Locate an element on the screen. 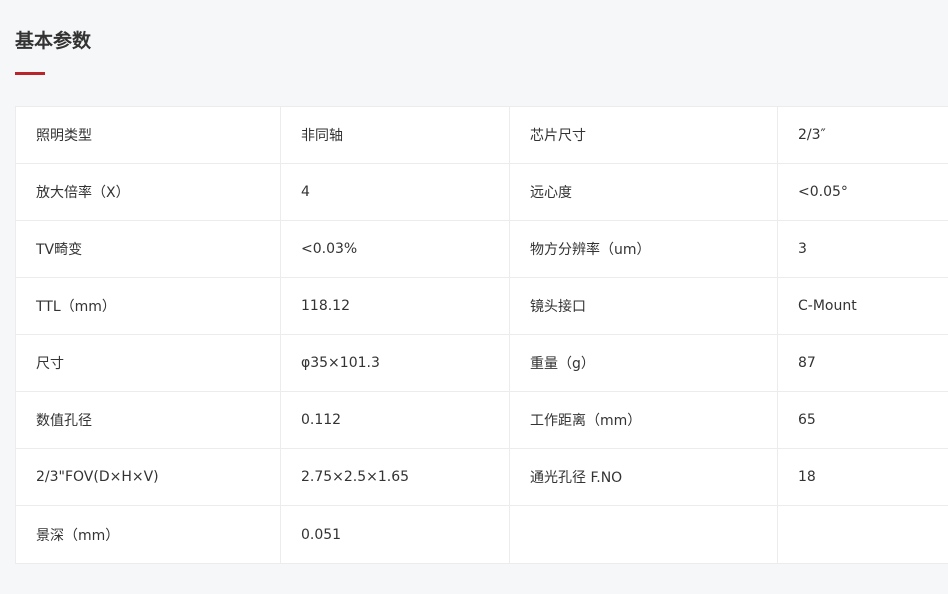 The image size is (948, 594). param-value: 0.112 is located at coordinates (395, 420).